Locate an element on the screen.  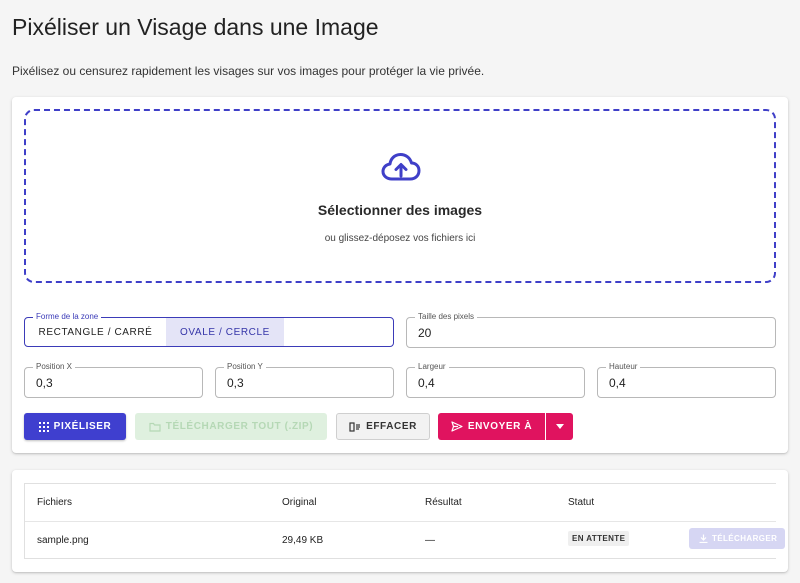
height-value: 0,4 is located at coordinates (617, 382).